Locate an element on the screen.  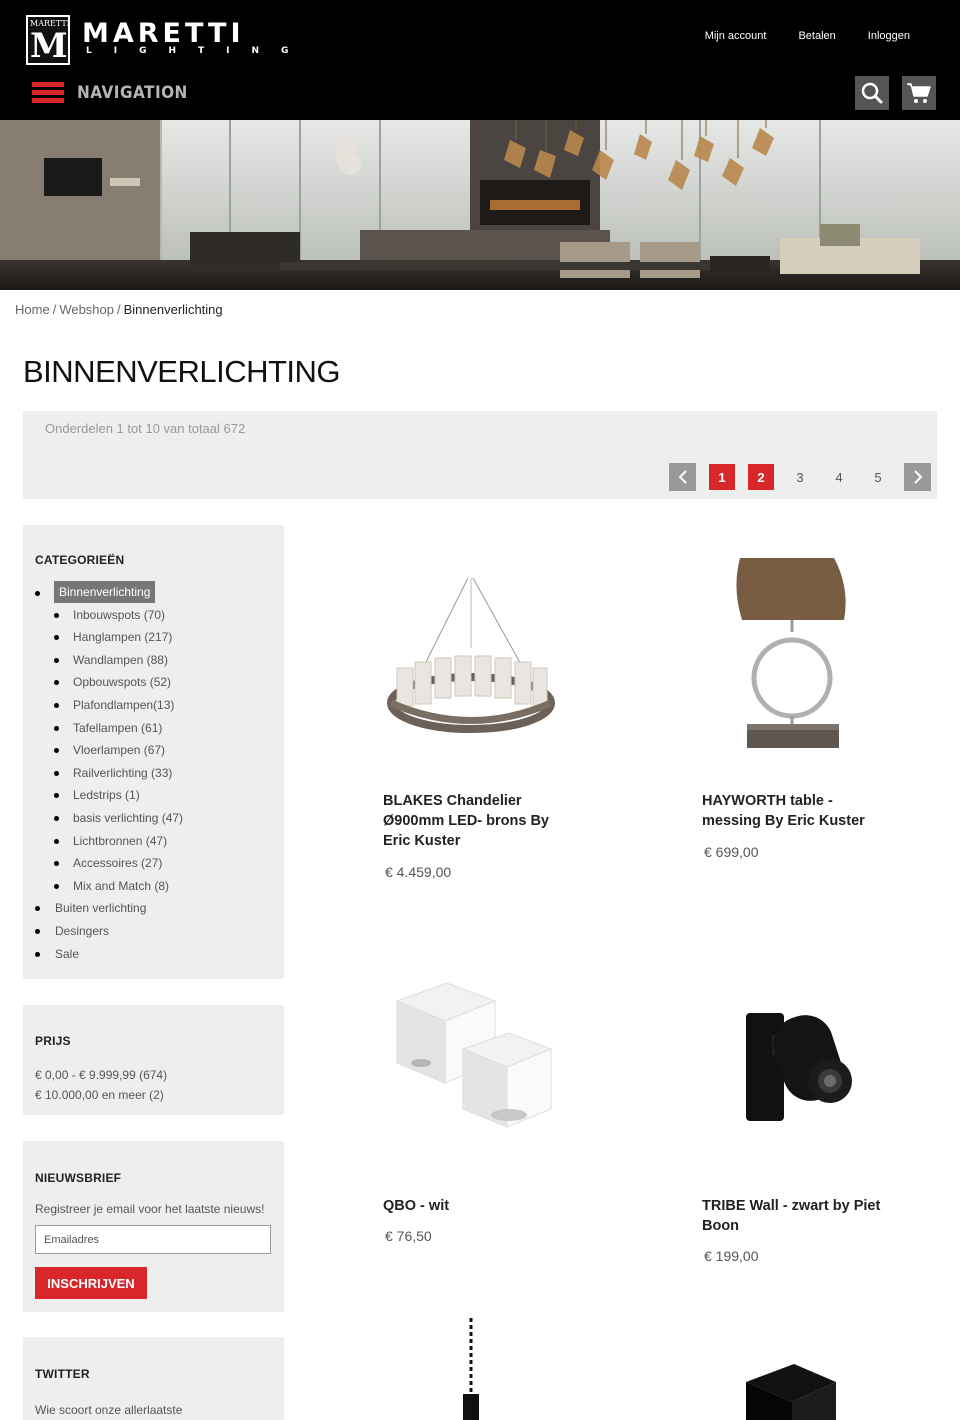
login-link: Inloggen is located at coordinates (889, 36).